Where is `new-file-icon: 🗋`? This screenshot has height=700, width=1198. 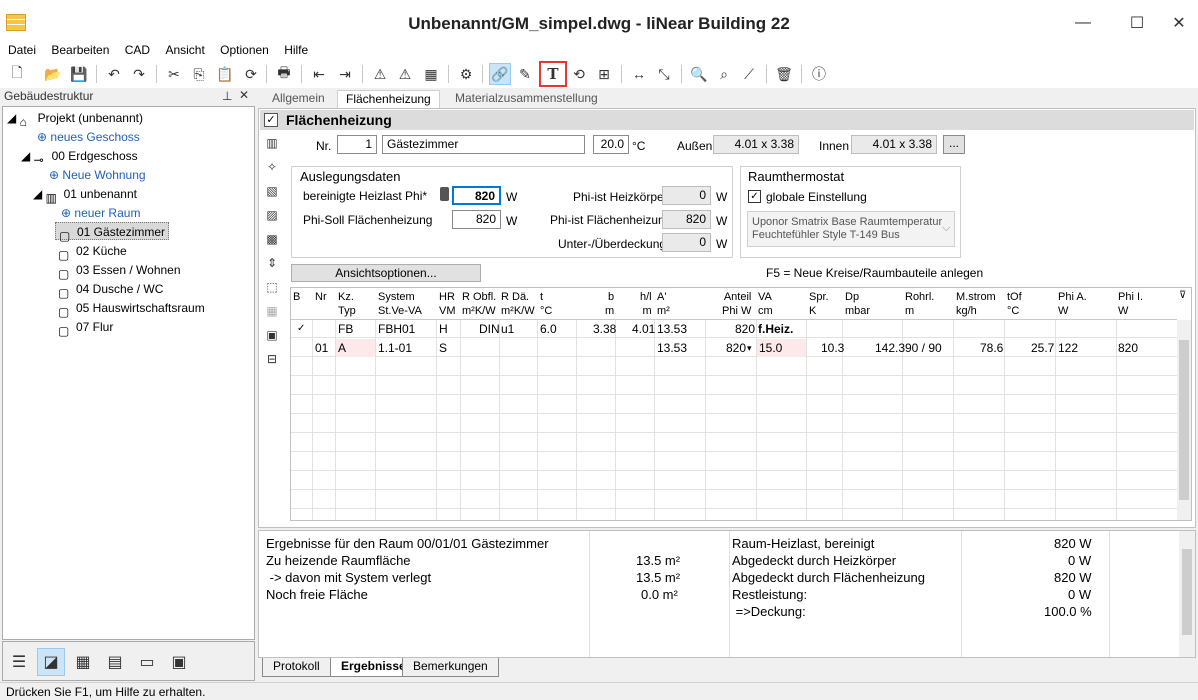
new-file-icon: 🗋 is located at coordinates (17, 74).